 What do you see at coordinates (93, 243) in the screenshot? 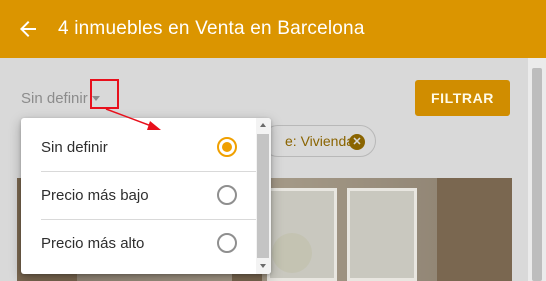
I see `sort-option-label: Precio más alto` at bounding box center [93, 243].